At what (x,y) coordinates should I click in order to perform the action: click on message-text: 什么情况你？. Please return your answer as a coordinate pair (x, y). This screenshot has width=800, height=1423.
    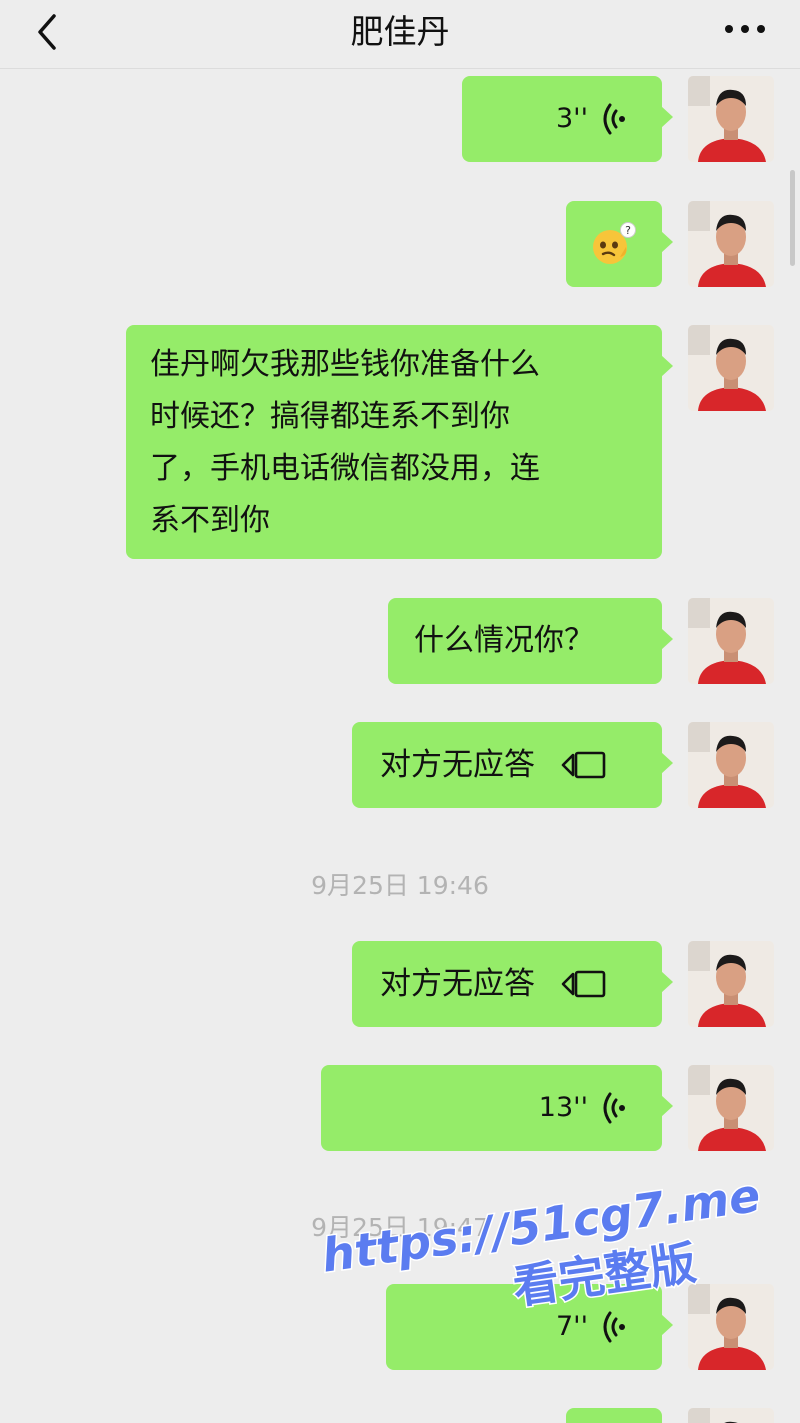
    Looking at the image, I should click on (504, 640).